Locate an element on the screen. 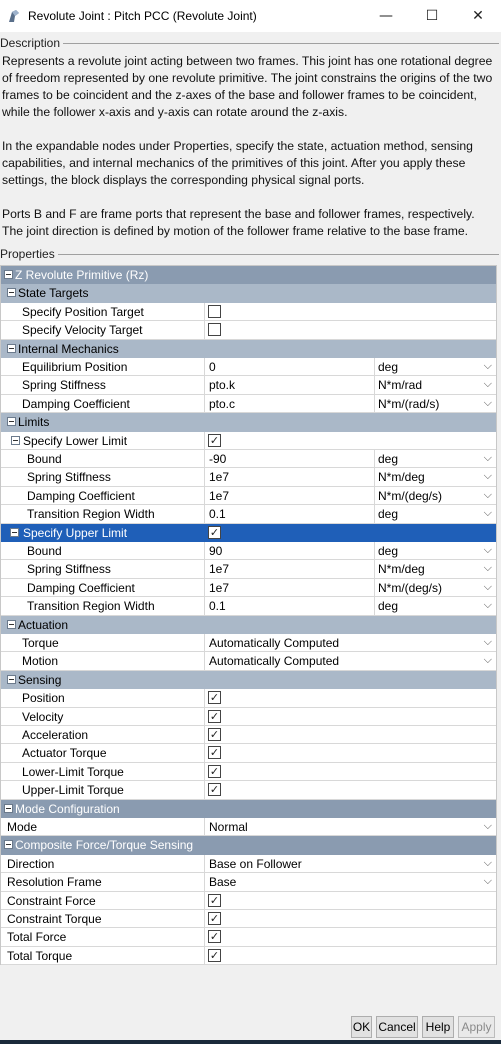 This screenshot has height=1044, width=501. property-row: Internal Mechanics is located at coordinates (248, 348).